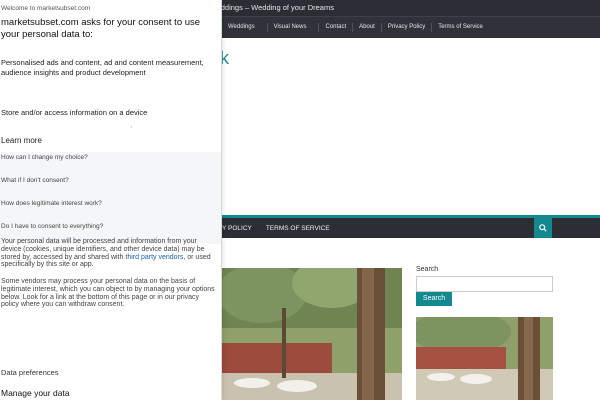 This screenshot has height=400, width=600. What do you see at coordinates (405, 27) in the screenshot?
I see `top-nav-privacy-policy: Privacy Policy` at bounding box center [405, 27].